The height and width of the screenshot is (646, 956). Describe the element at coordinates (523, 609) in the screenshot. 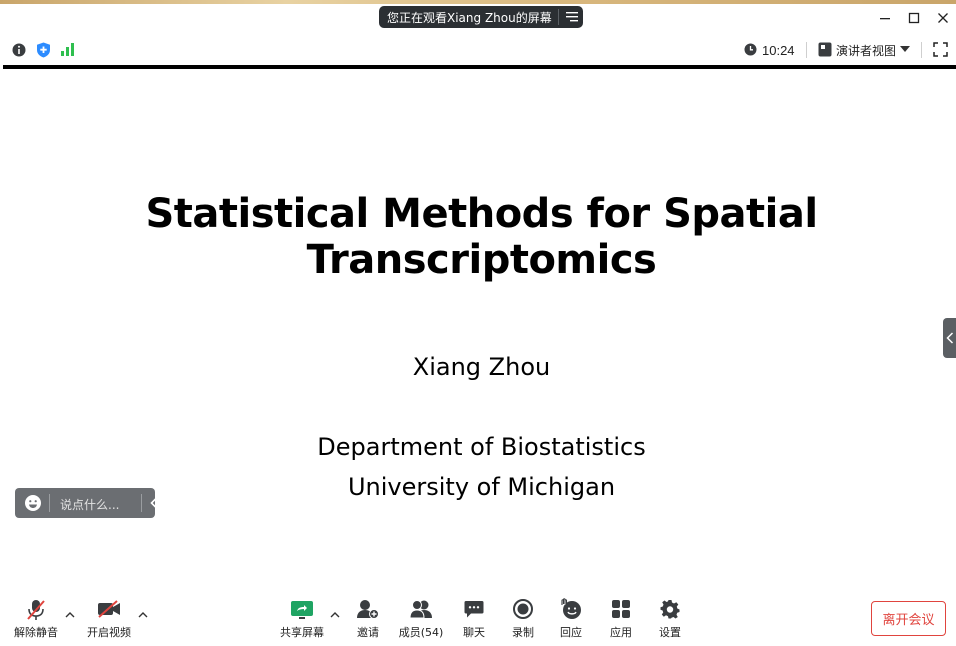

I see `record-icon` at that location.